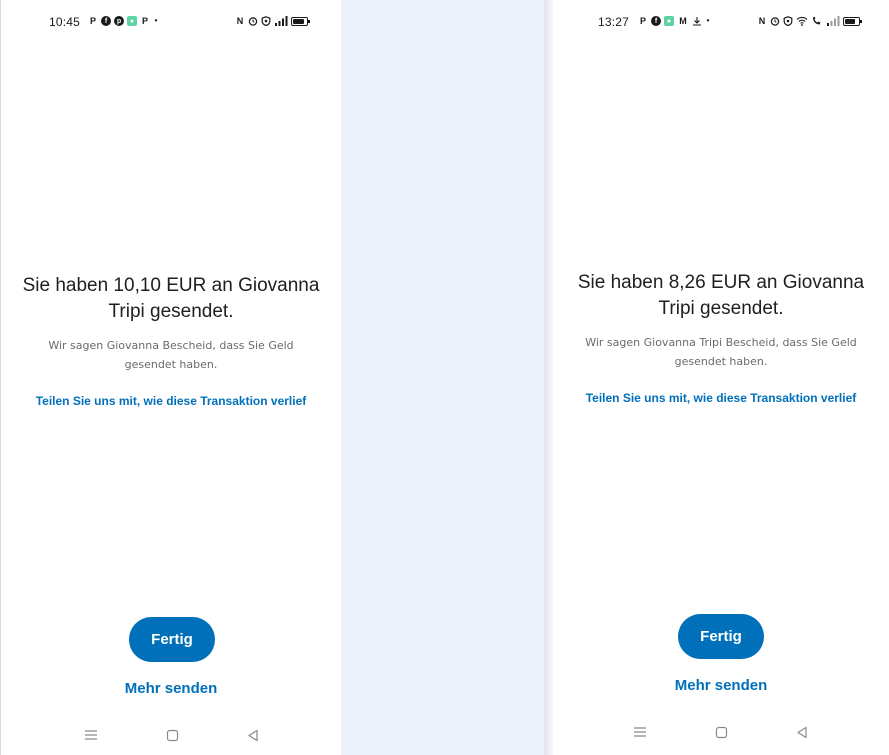  I want to click on download-icon, so click(697, 21).